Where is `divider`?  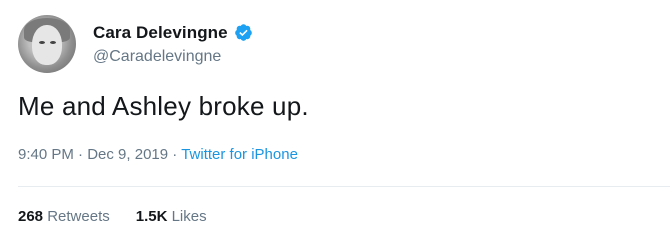
divider is located at coordinates (344, 186).